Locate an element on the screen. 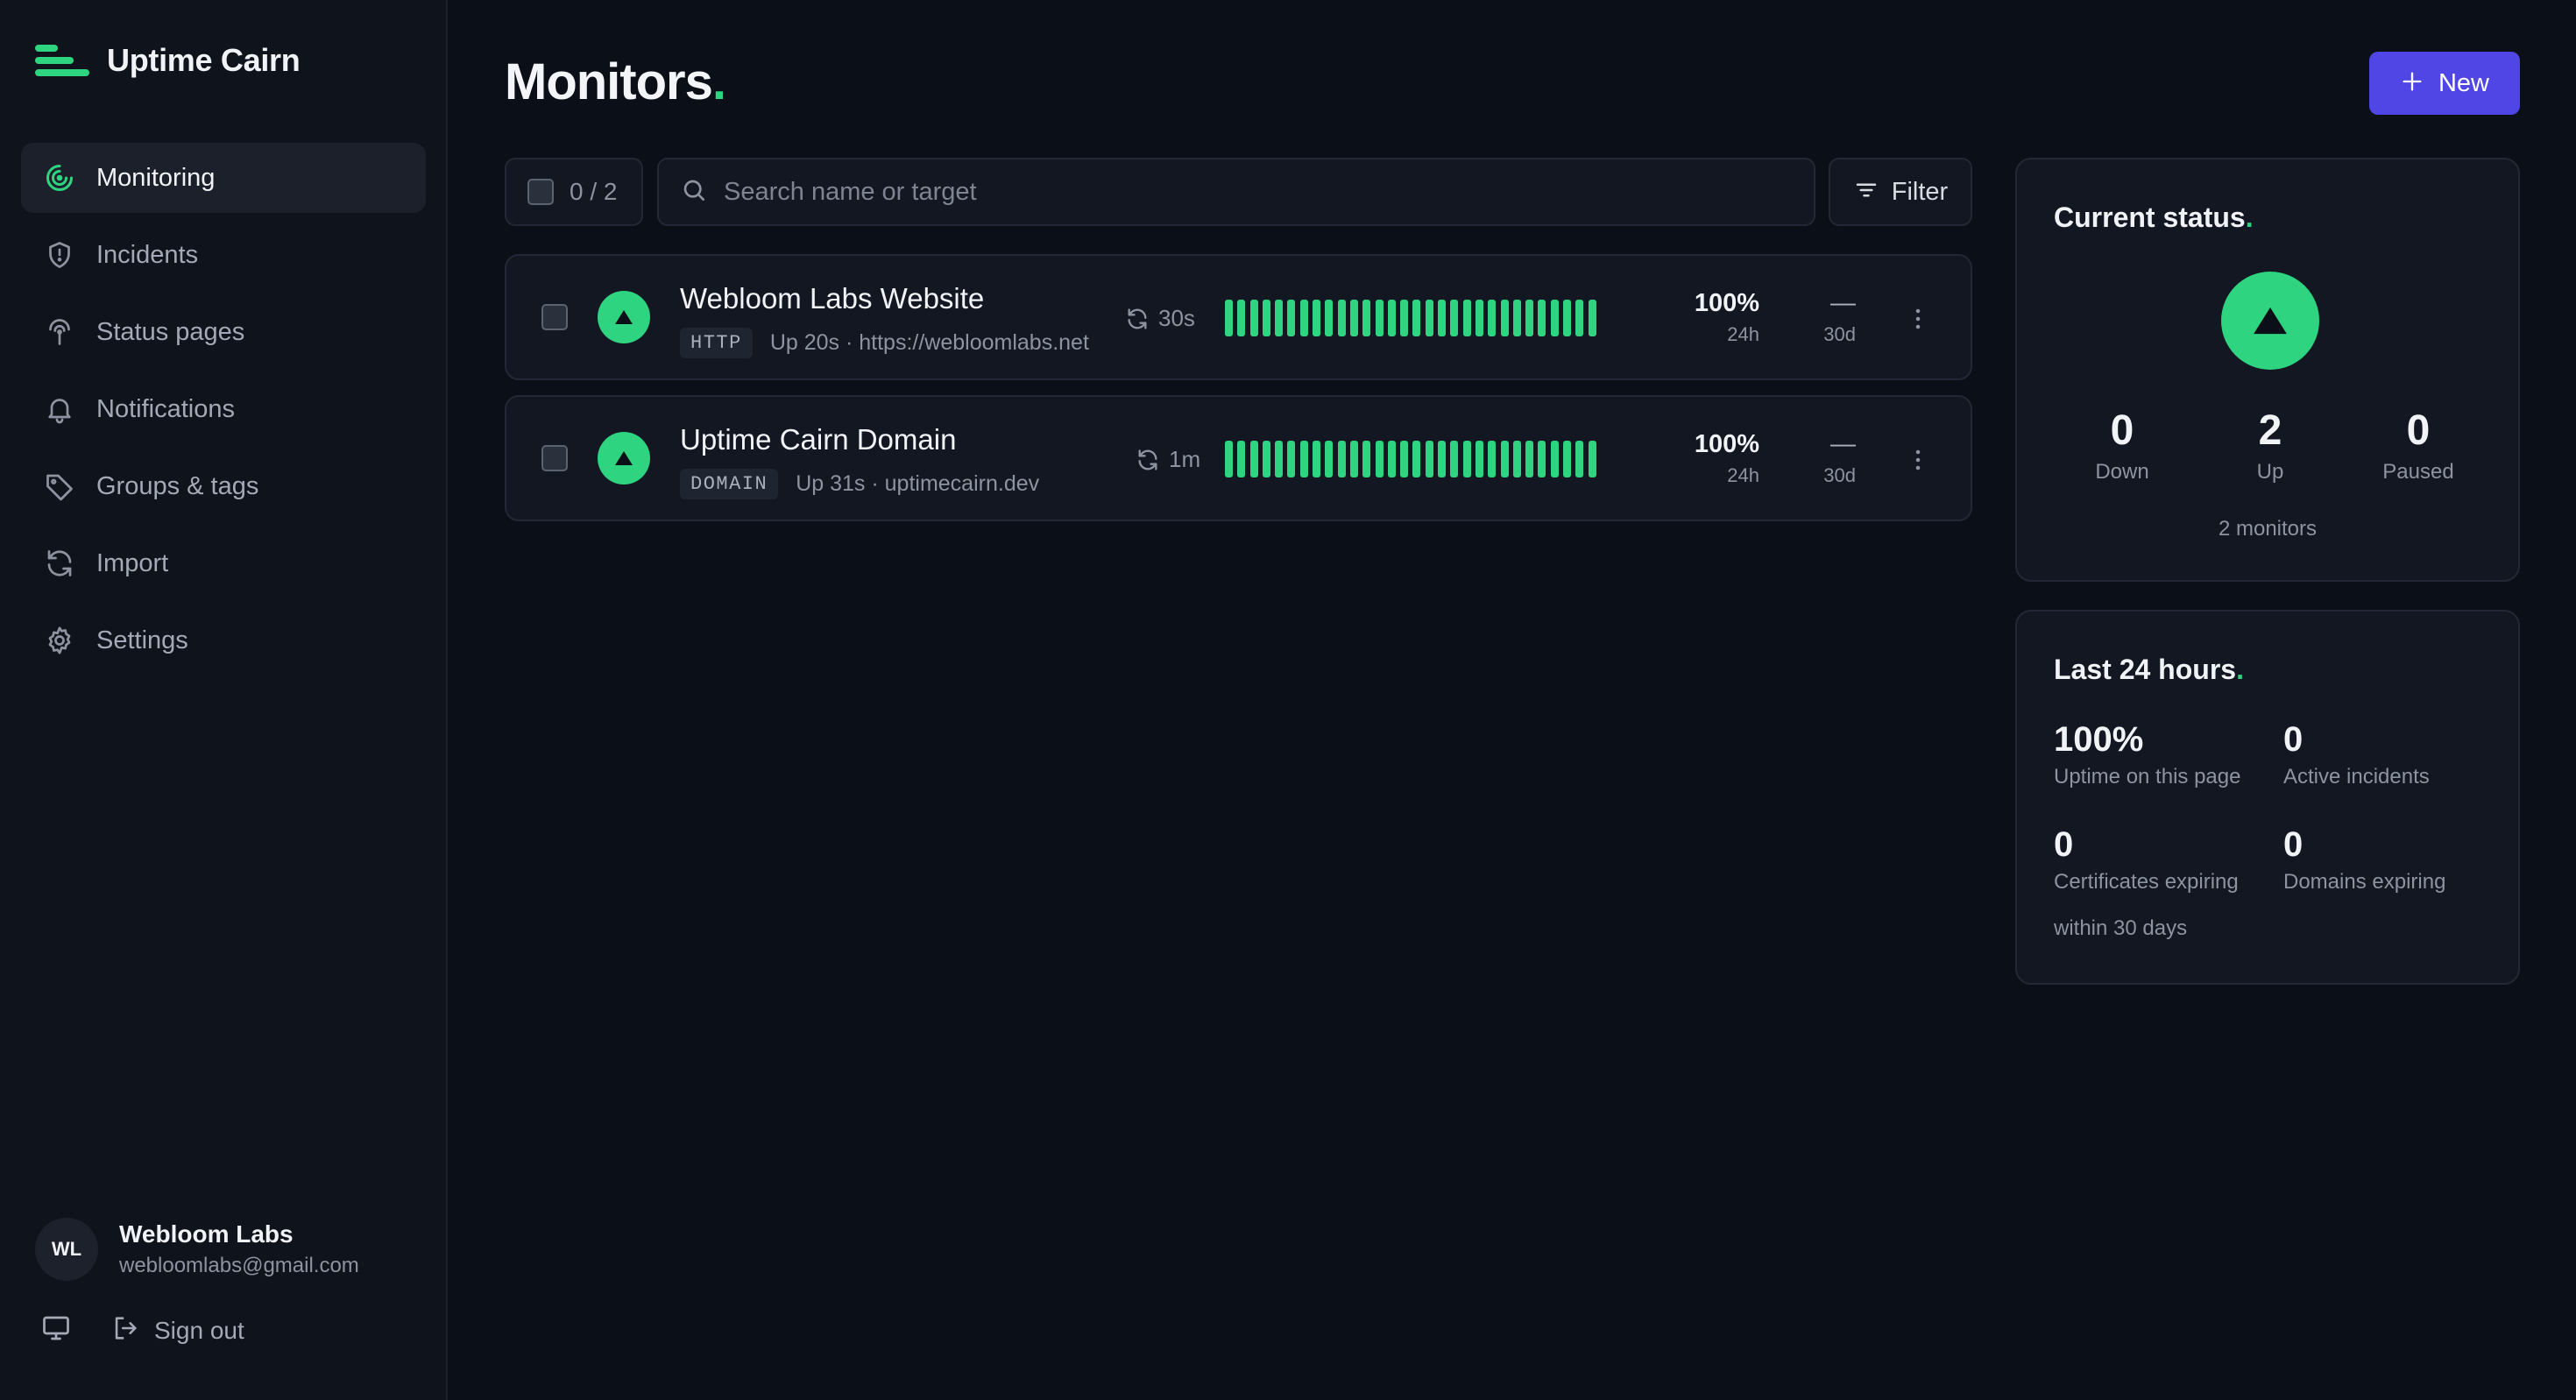 Image resolution: width=2576 pixels, height=1400 pixels. logo-icon is located at coordinates (62, 60).